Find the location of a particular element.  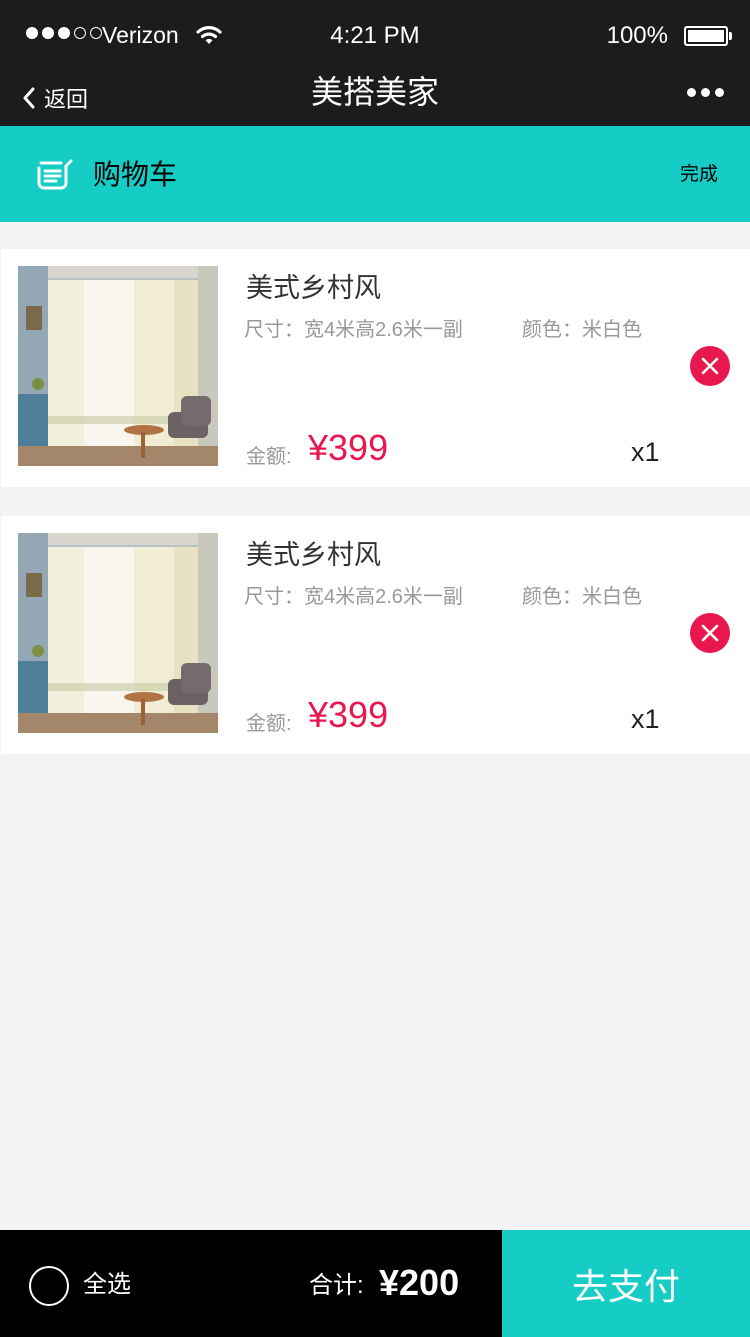

status-bar: Verizon 4:21 PM 100% is located at coordinates (375, 36).